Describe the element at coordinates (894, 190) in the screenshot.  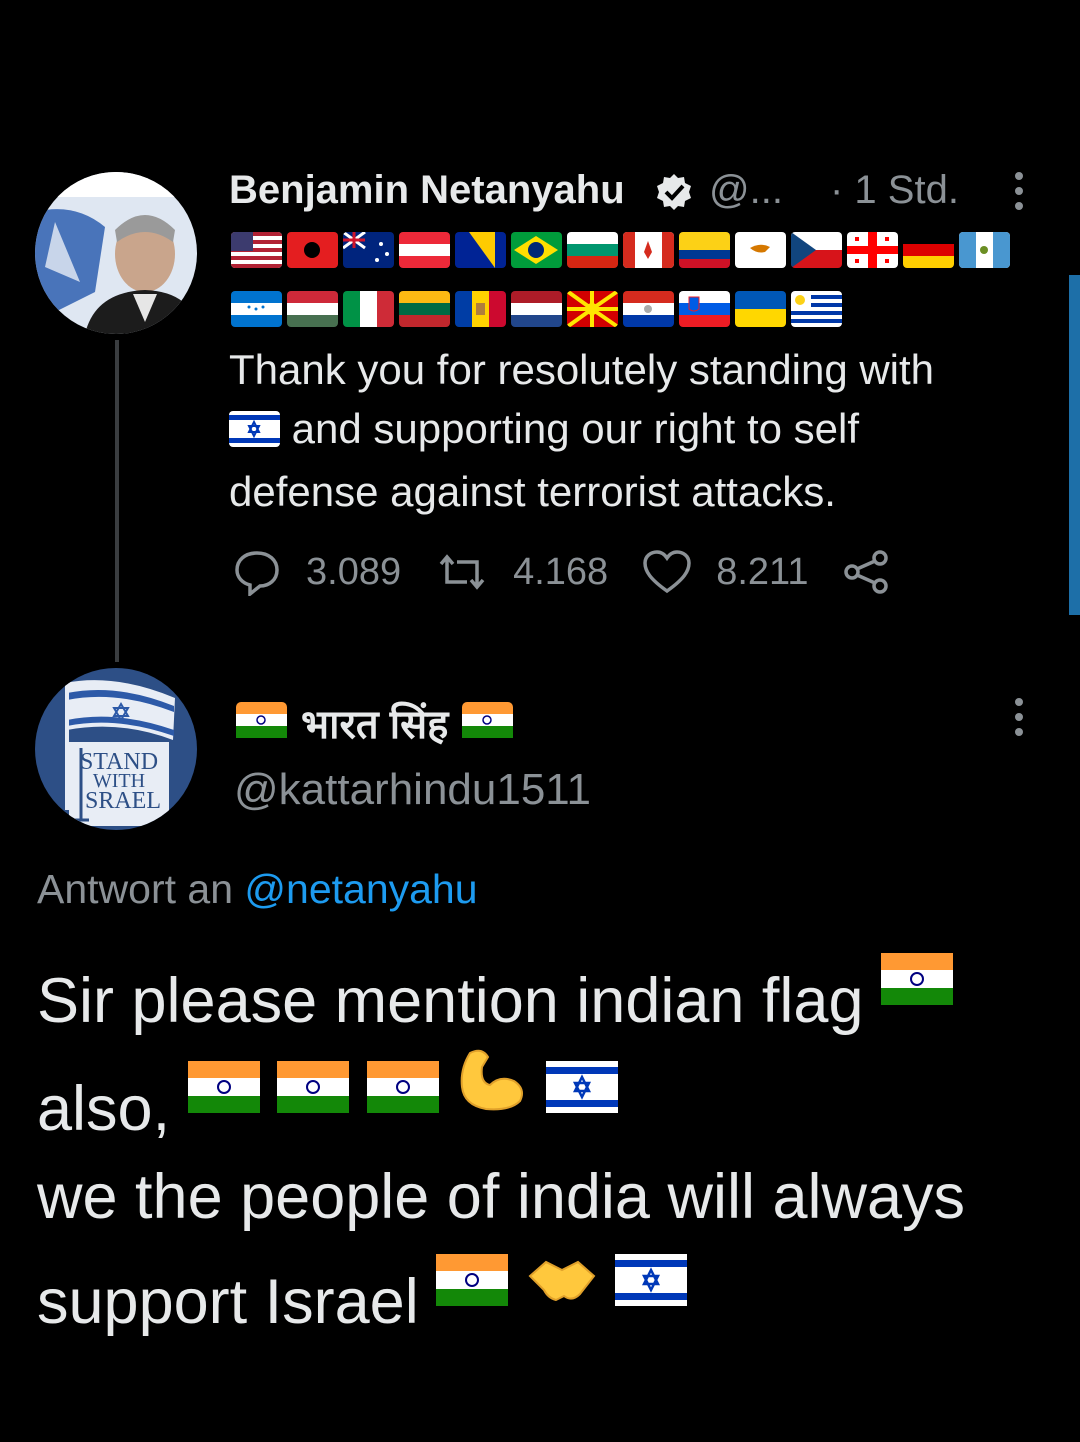
I see `tweet-time: · 1 Std.` at that location.